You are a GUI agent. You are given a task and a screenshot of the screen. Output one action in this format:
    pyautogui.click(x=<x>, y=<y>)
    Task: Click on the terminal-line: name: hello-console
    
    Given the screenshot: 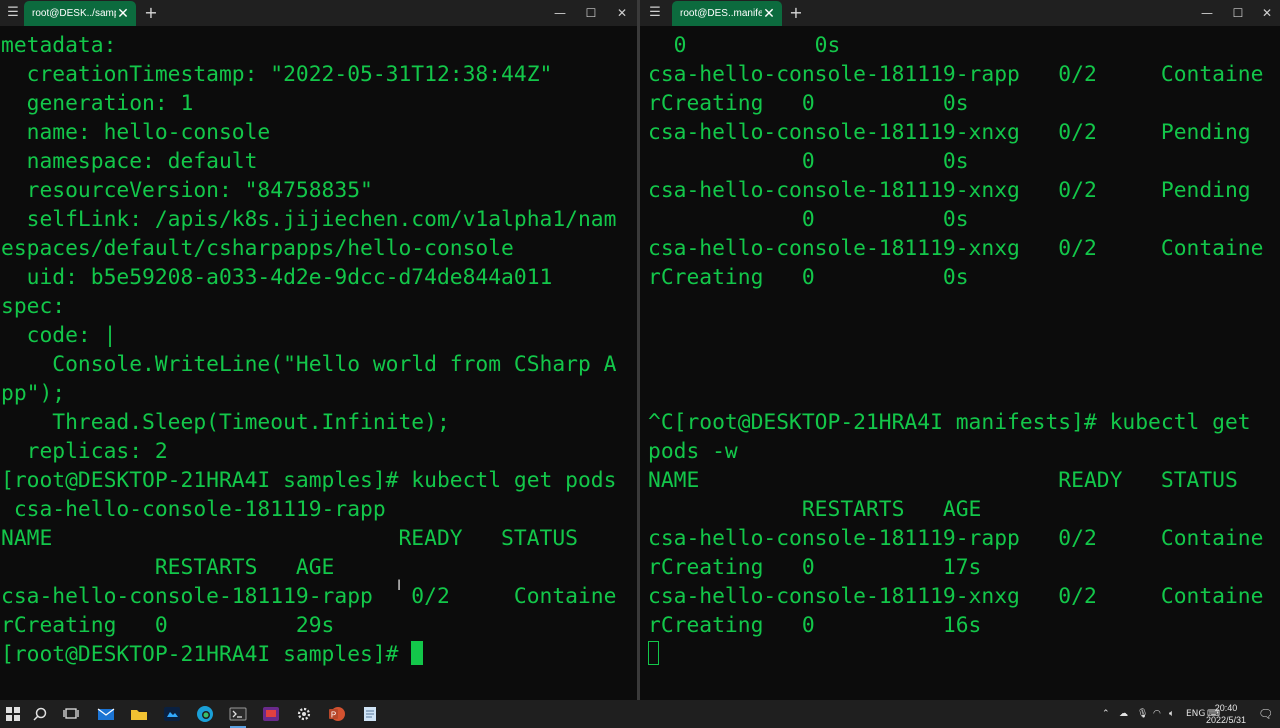 What is the action you would take?
    pyautogui.click(x=136, y=132)
    